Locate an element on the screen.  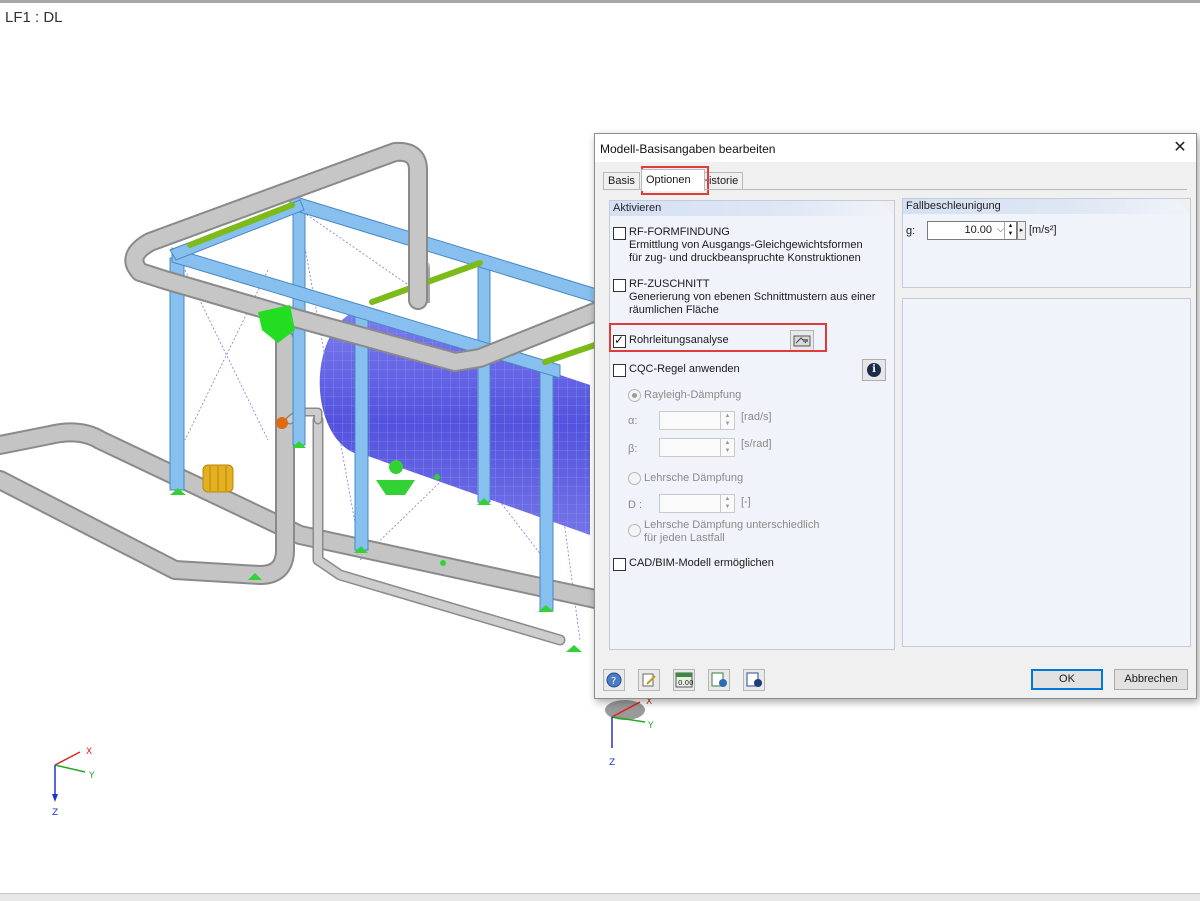
piping-settings-icon is located at coordinates (802, 341).